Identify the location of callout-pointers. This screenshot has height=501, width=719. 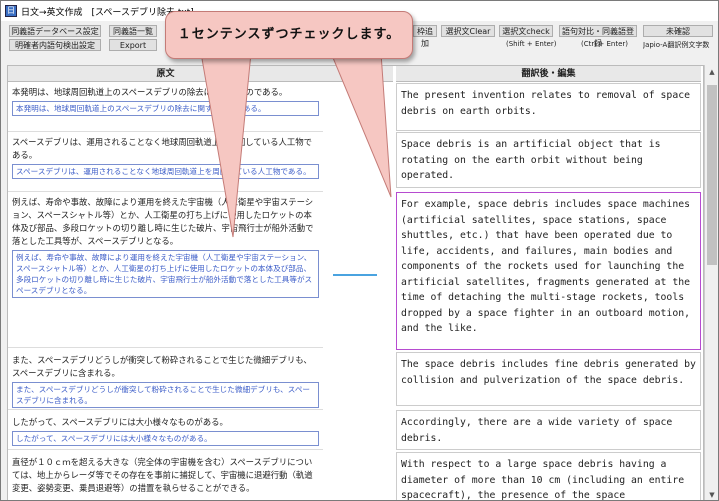
(296, 145).